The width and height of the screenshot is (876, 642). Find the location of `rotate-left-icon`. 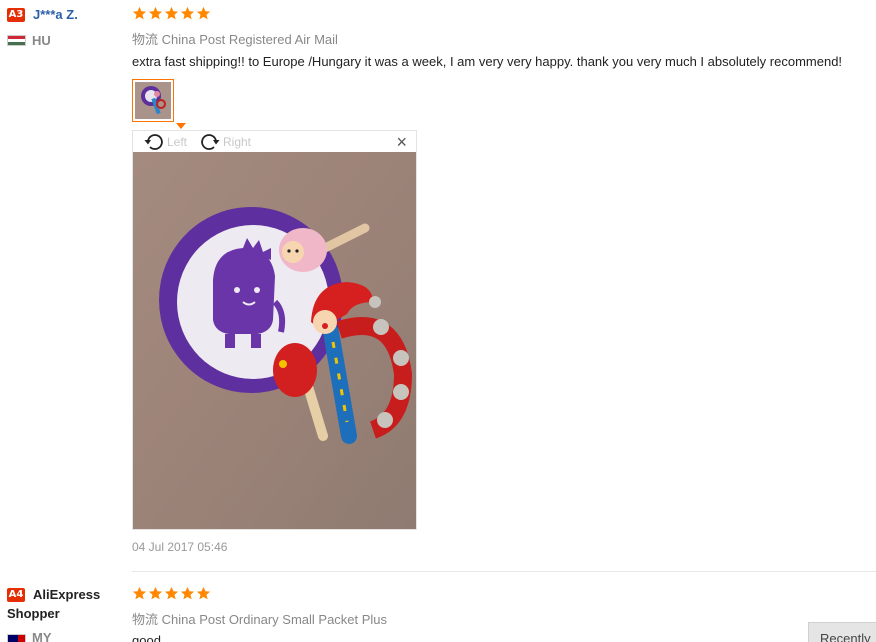

rotate-left-icon is located at coordinates (153, 141).